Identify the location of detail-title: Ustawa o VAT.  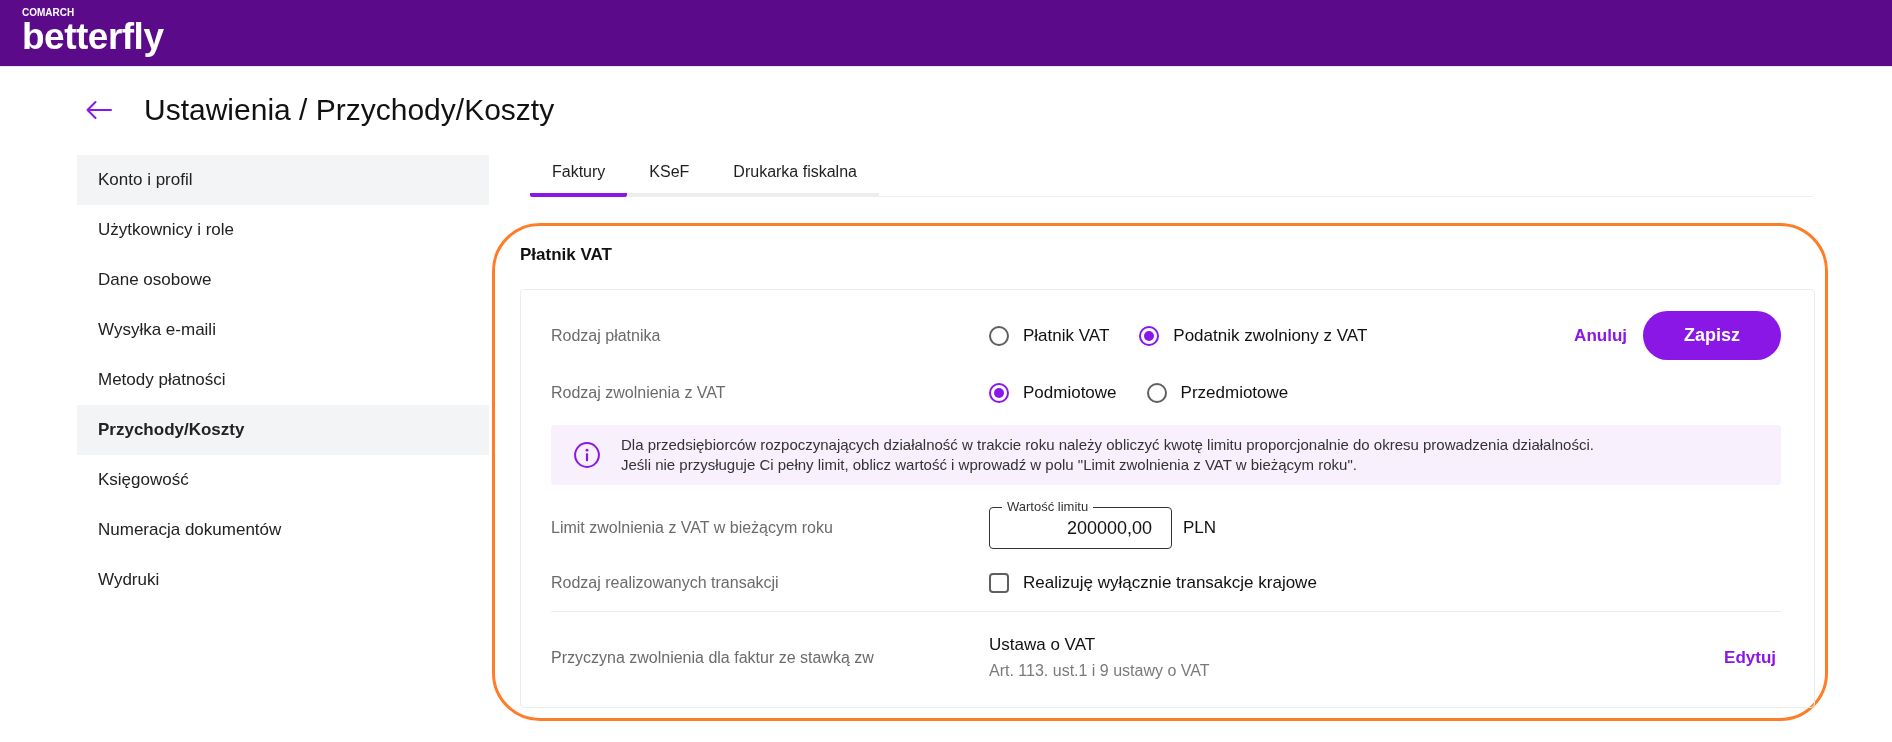
(1042, 645).